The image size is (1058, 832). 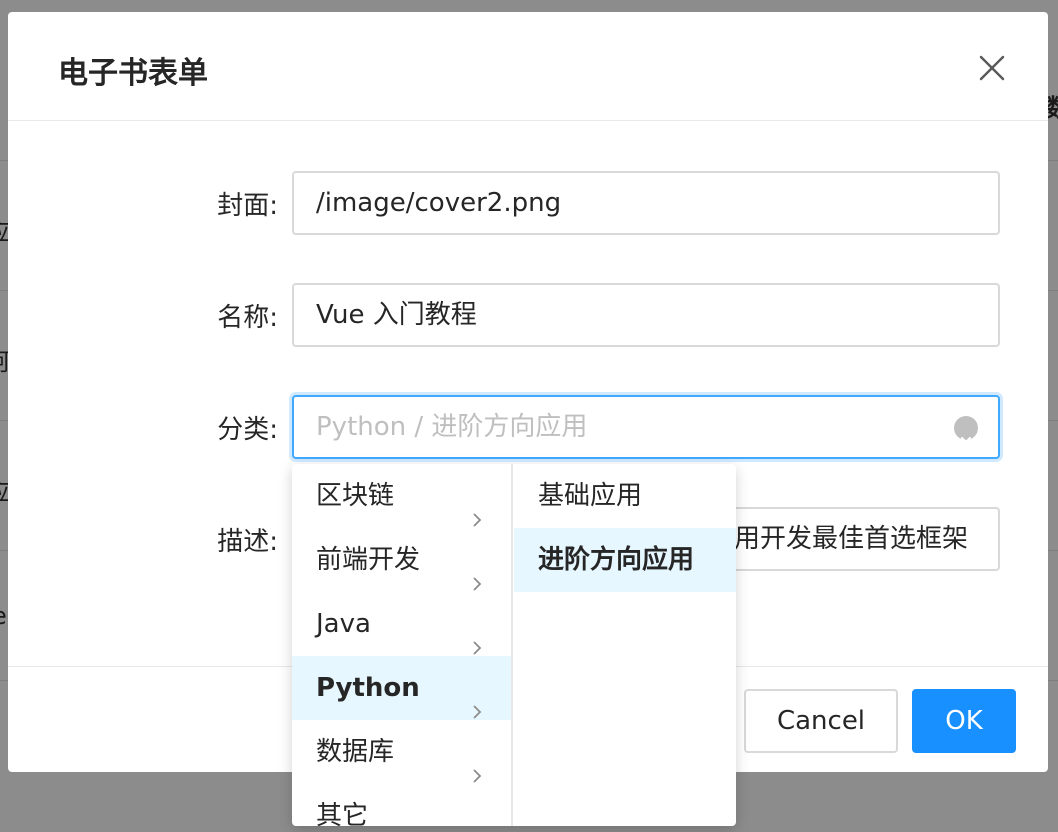 I want to click on cascader-option-frontend: 前端开发, so click(x=401, y=560).